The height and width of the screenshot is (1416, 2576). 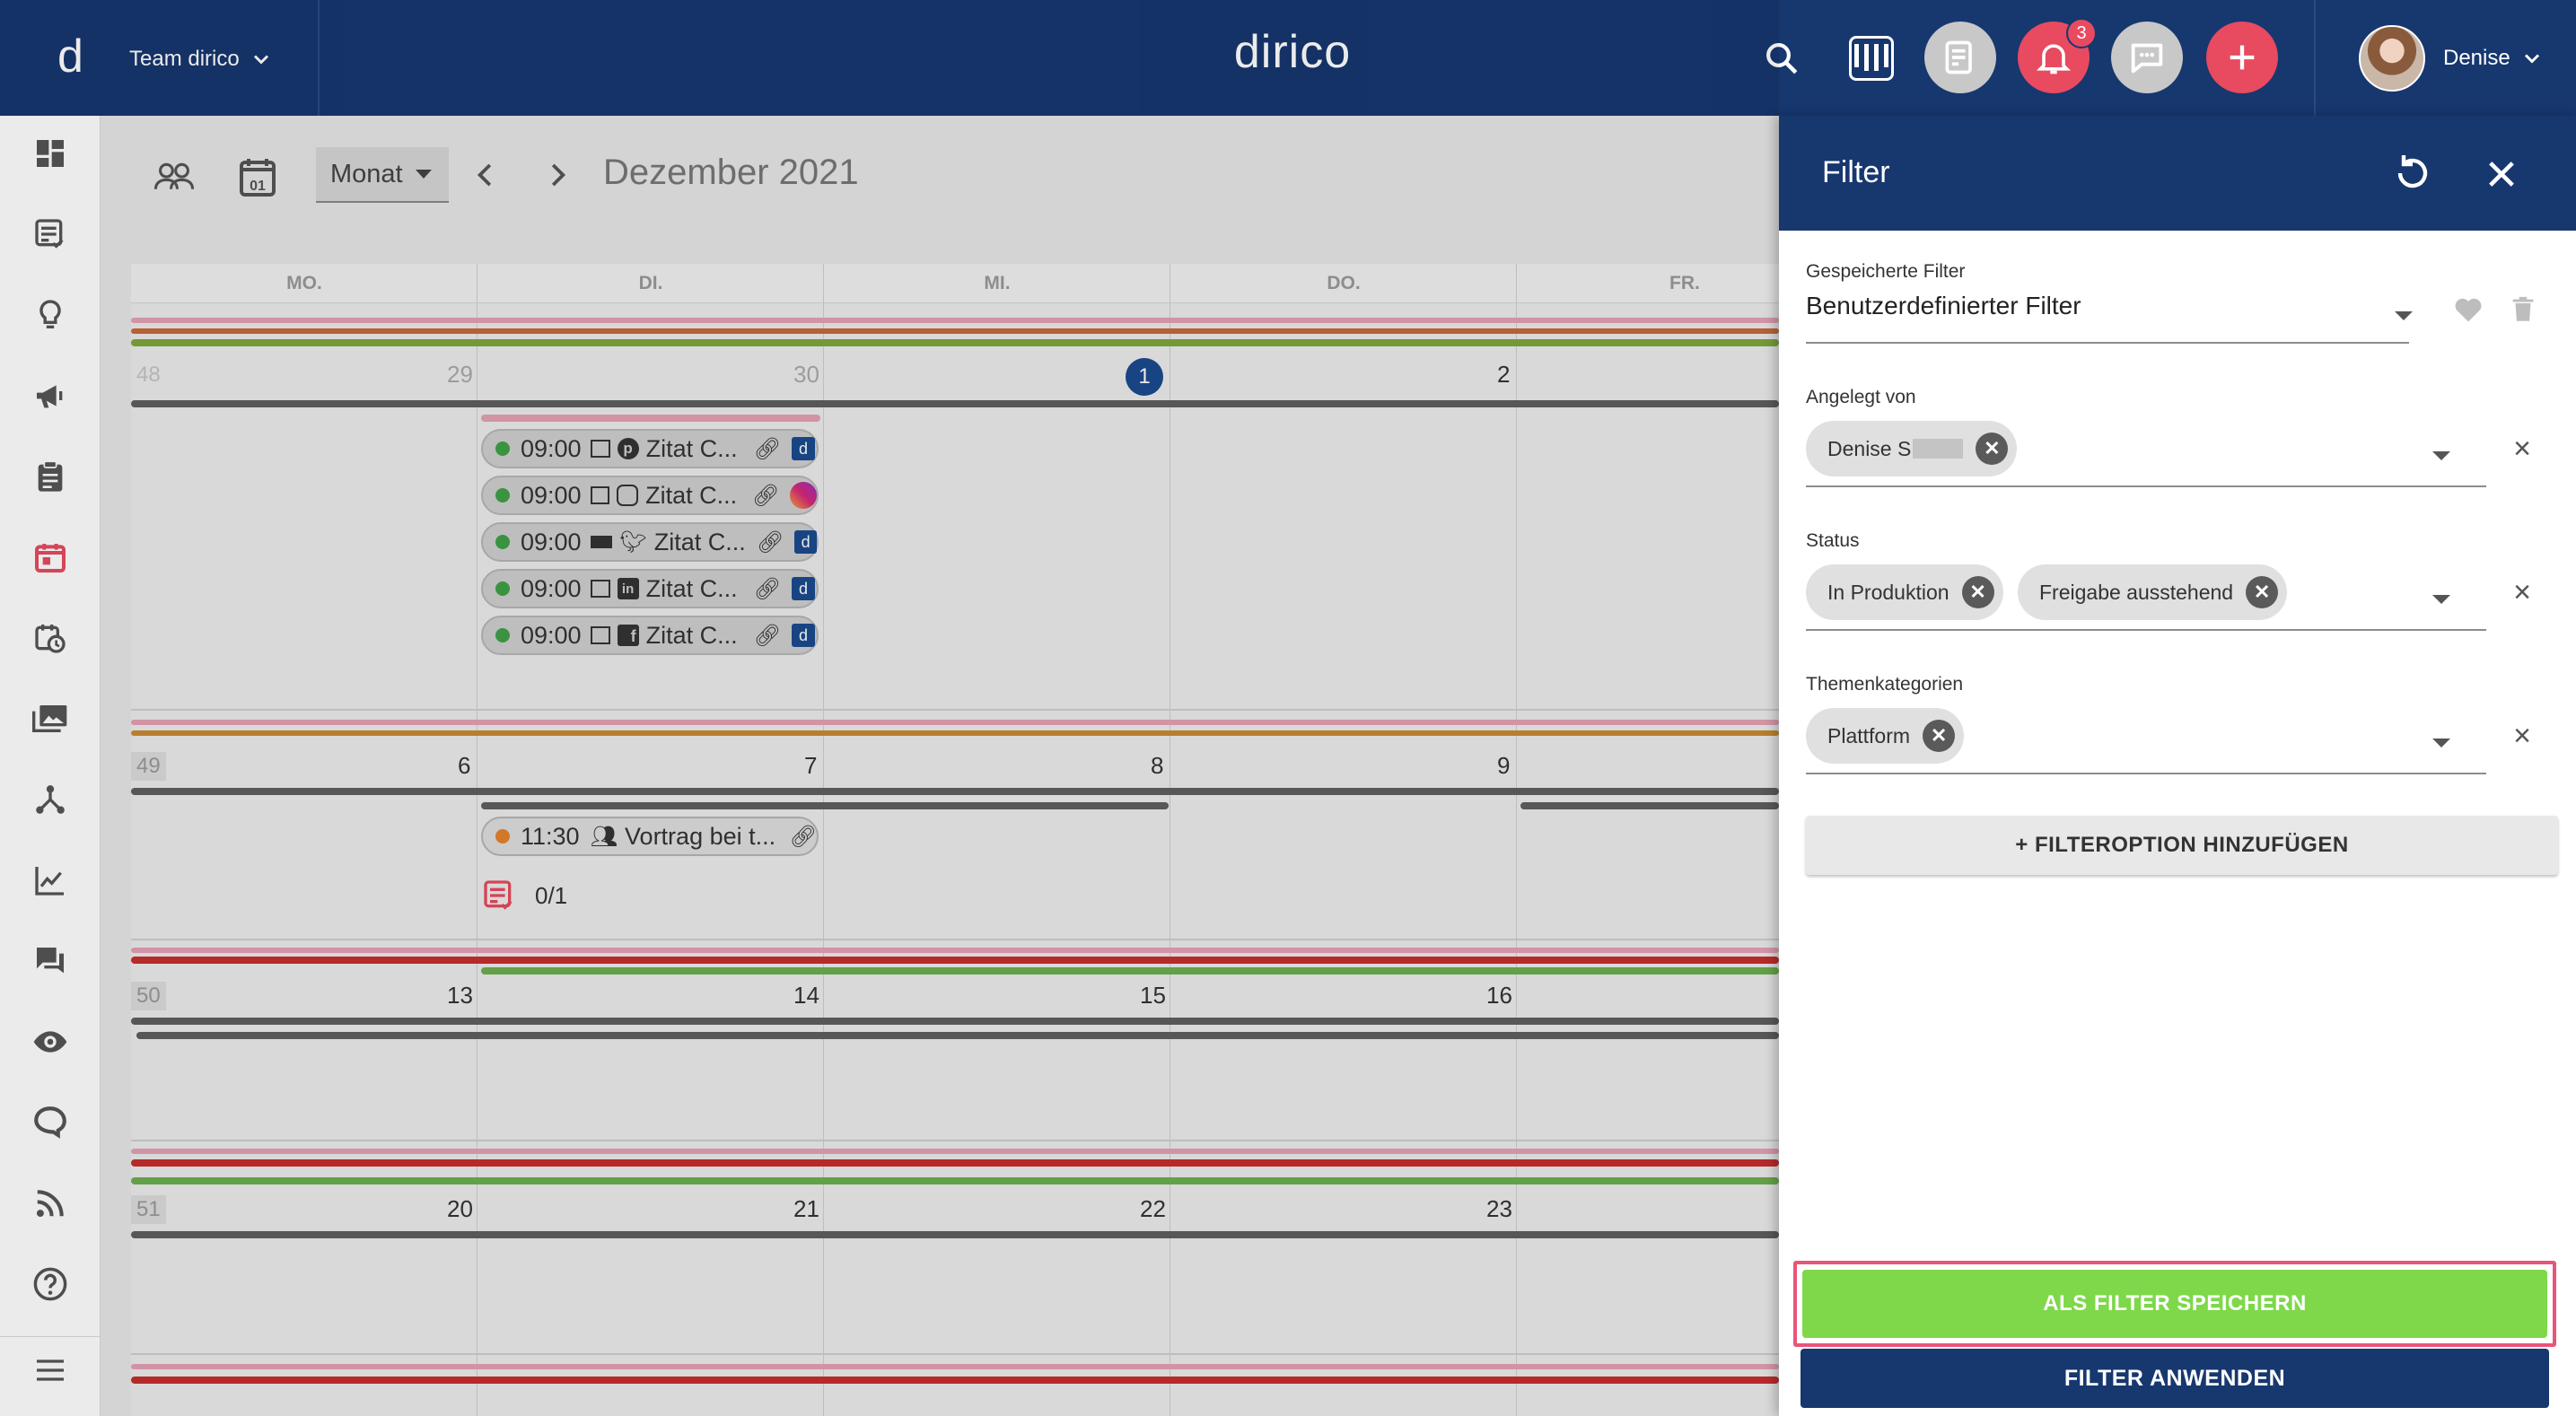 What do you see at coordinates (50, 557) in the screenshot?
I see `sidebar-item-calendar` at bounding box center [50, 557].